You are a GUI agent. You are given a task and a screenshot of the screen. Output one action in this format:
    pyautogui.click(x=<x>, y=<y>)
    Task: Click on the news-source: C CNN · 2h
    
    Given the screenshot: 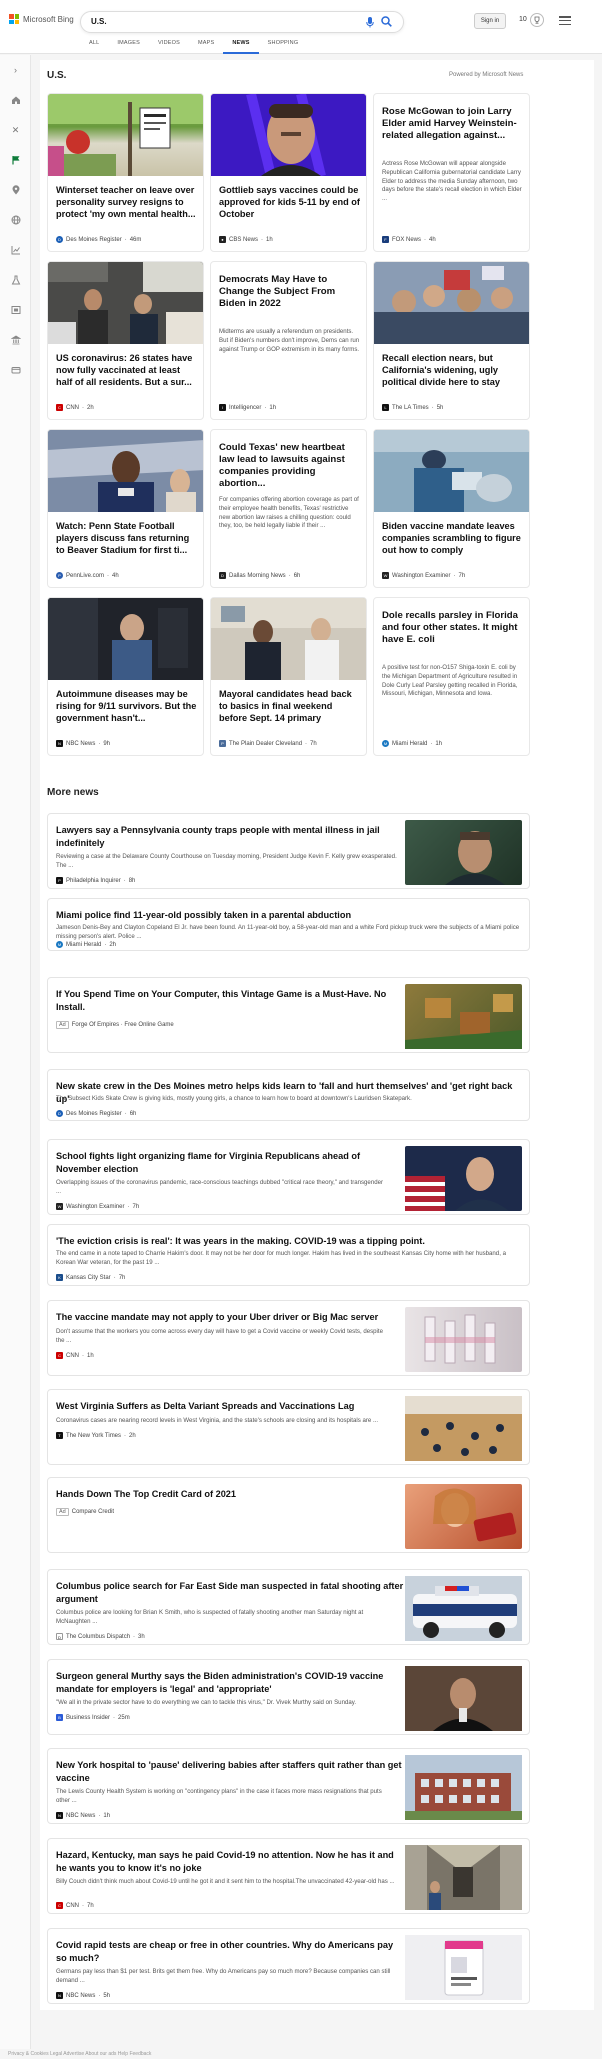 What is the action you would take?
    pyautogui.click(x=75, y=407)
    